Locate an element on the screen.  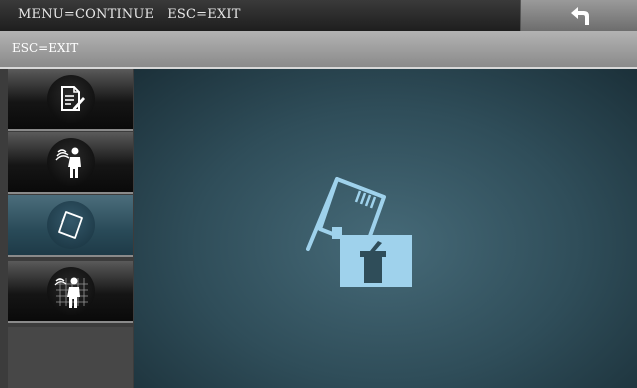
sub-bar: ESC=EXIT is located at coordinates (318, 50).